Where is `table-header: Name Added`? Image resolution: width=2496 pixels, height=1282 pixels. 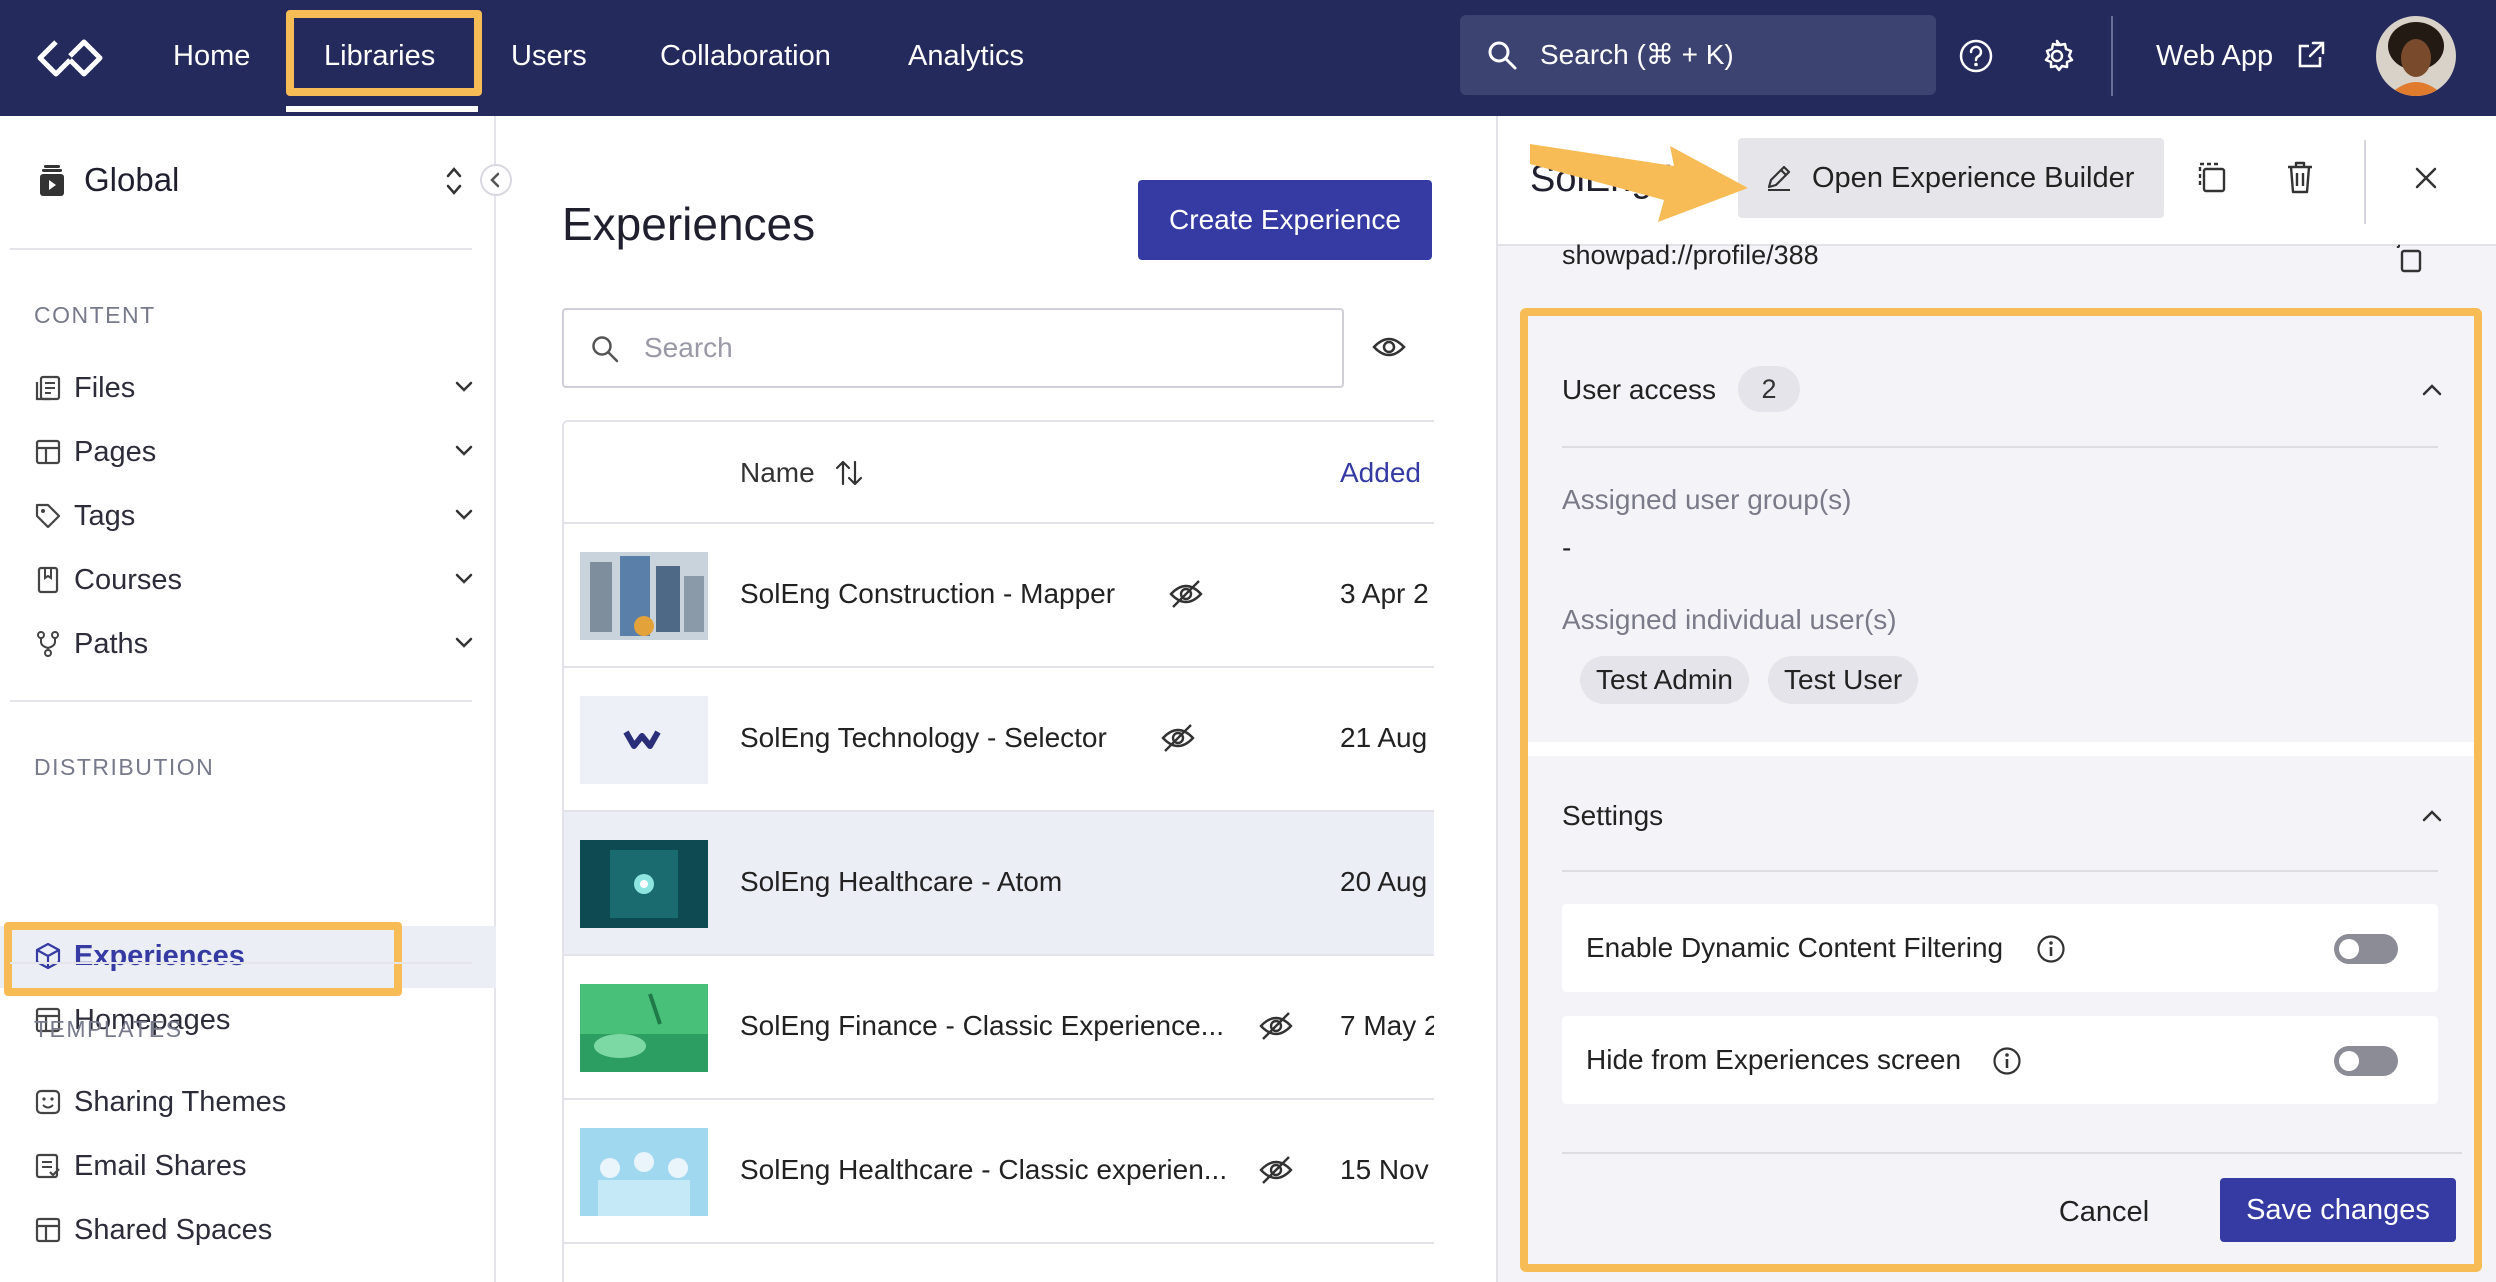
table-header: Name Added is located at coordinates (999, 473).